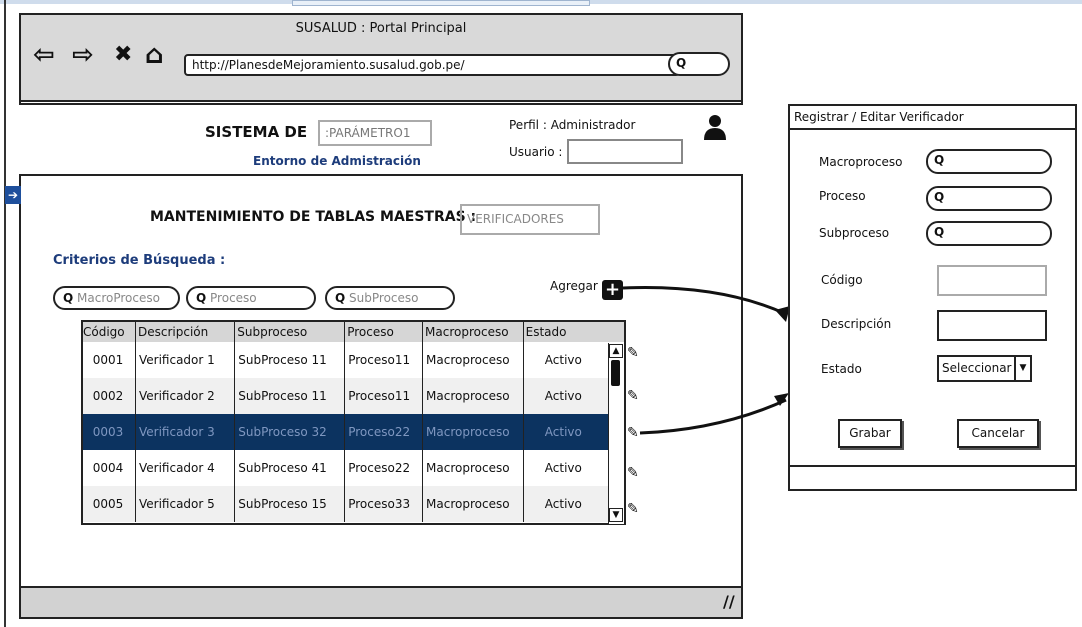  Describe the element at coordinates (1022, 368) in the screenshot. I see `chevron-down-icon: ▼` at that location.